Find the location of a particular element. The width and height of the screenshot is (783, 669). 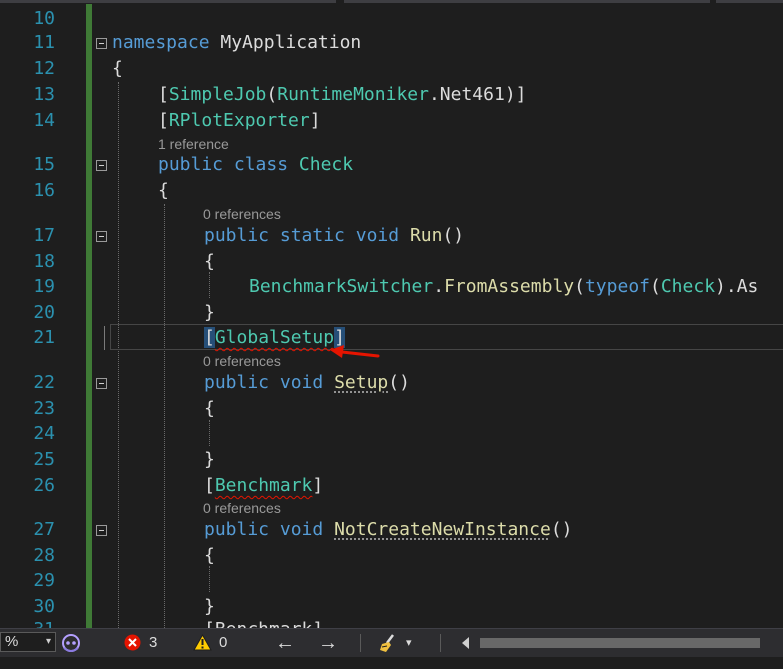

scrollbar-thumb is located at coordinates (620, 643).